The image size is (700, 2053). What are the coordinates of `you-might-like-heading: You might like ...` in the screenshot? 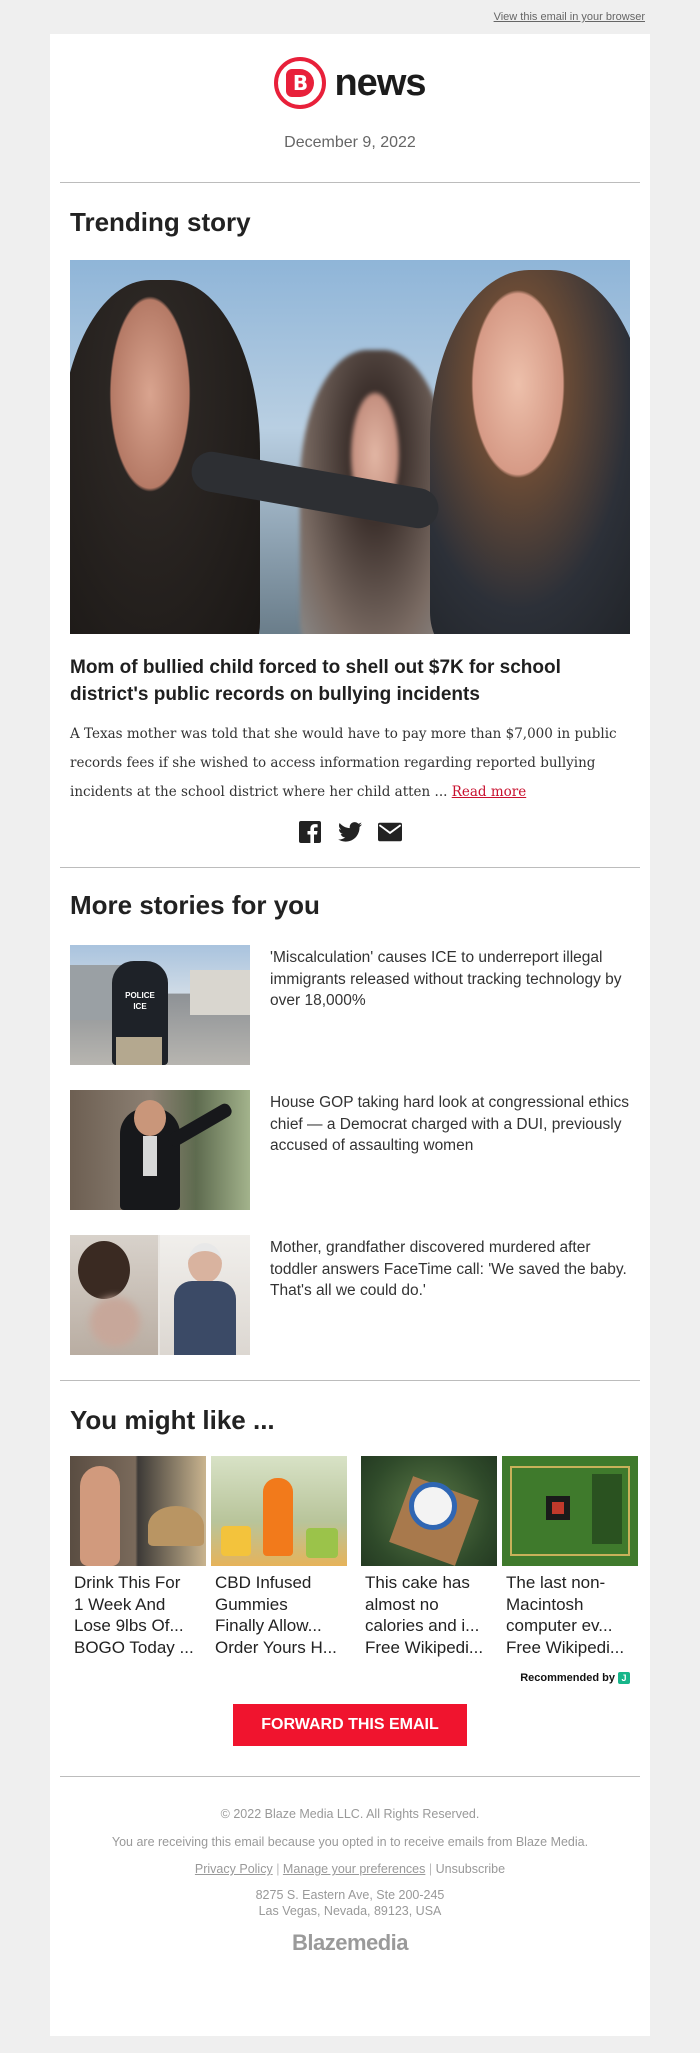 It's located at (172, 1420).